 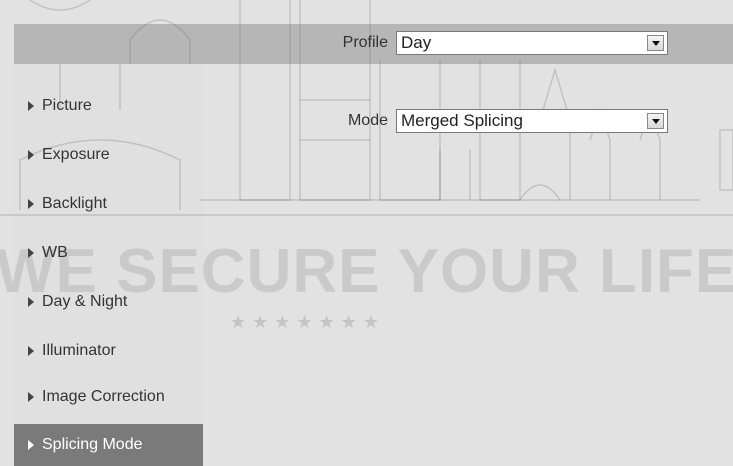 I want to click on sidebar-item-exposure: Exposure, so click(x=108, y=155).